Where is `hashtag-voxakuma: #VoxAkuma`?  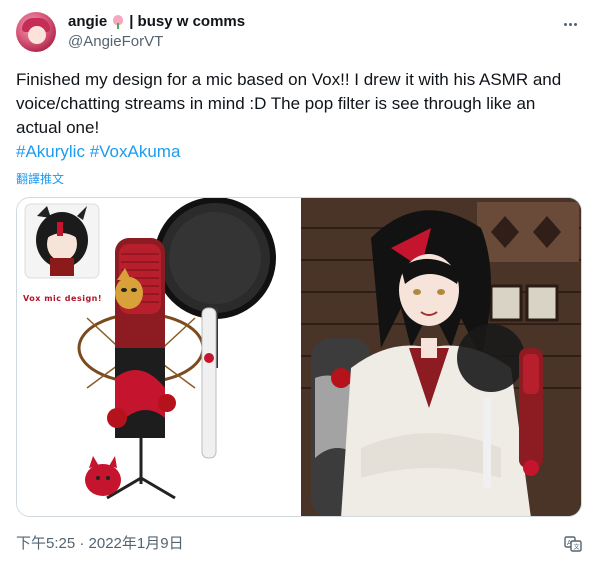
hashtag-voxakuma: #VoxAkuma is located at coordinates (135, 151).